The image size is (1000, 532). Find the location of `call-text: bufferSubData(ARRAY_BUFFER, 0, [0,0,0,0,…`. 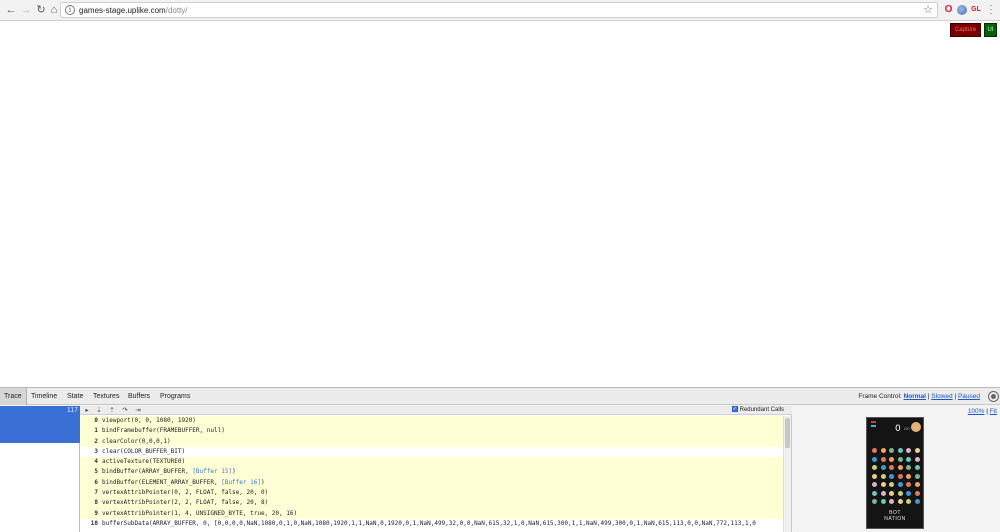

call-text: bufferSubData(ARRAY_BUFFER, 0, [0,0,0,0,… is located at coordinates (429, 523).